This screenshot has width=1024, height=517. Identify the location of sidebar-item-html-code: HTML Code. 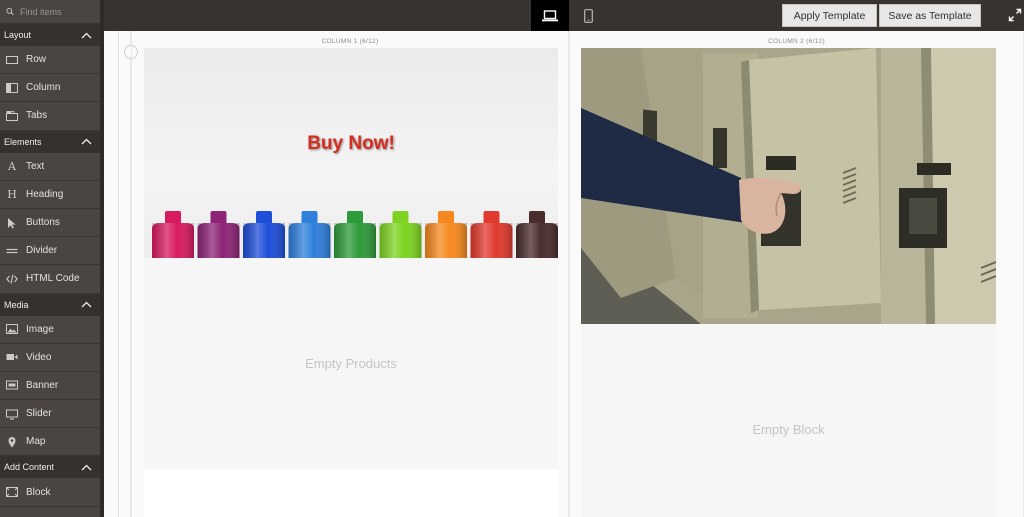
(50, 279).